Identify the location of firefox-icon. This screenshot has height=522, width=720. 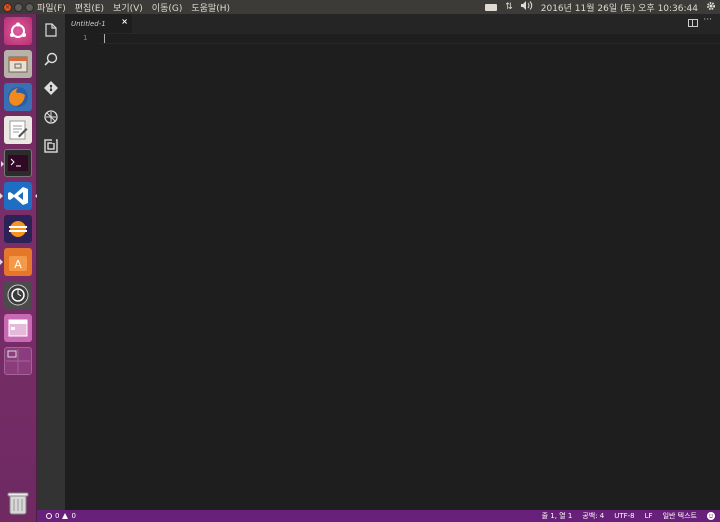
(18, 97).